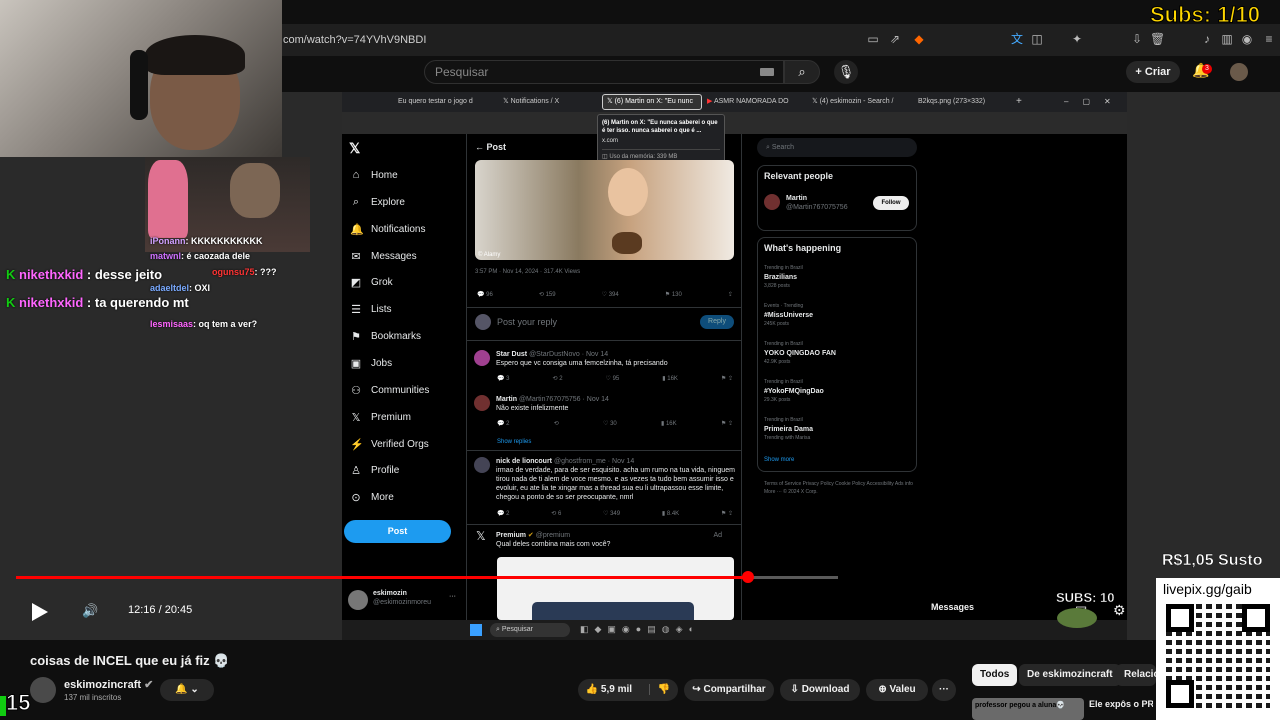 This screenshot has width=1280, height=720. I want to click on divider, so click(604, 450).